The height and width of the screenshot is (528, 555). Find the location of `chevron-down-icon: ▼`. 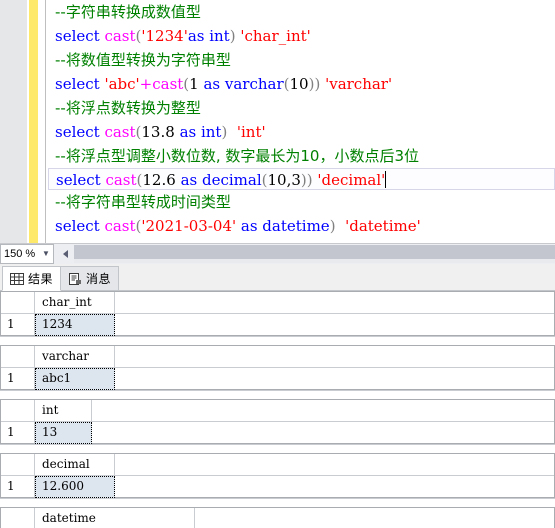

chevron-down-icon: ▼ is located at coordinates (46, 254).